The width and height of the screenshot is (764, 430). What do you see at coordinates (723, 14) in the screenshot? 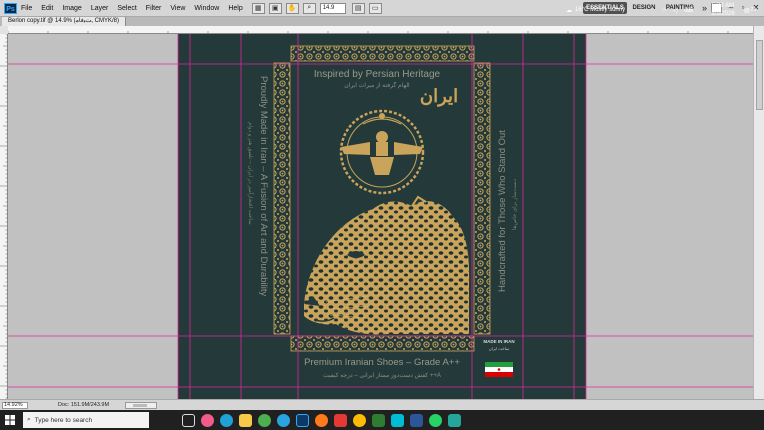
I see `clock-date: 5/9/2026` at bounding box center [723, 14].